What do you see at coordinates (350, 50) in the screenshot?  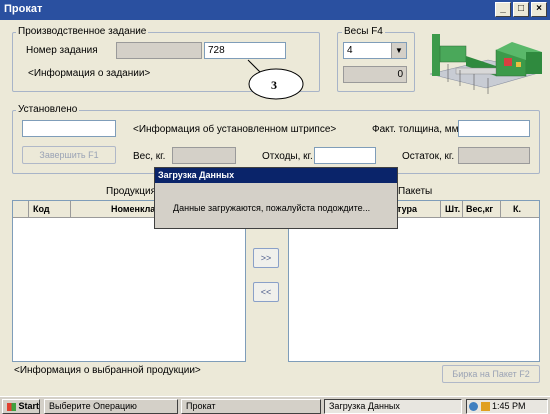 I see `scales-select-value: 4` at bounding box center [350, 50].